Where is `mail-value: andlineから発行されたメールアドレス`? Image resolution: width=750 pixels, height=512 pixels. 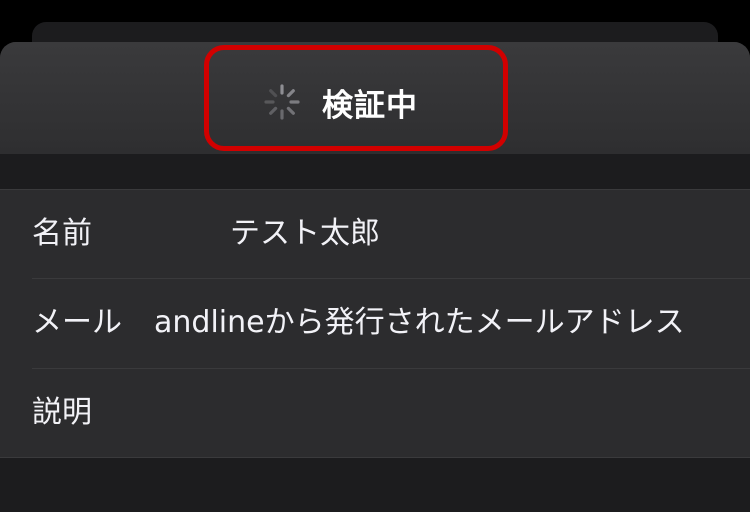
mail-value: andlineから発行されたメールアドレス is located at coordinates (419, 322).